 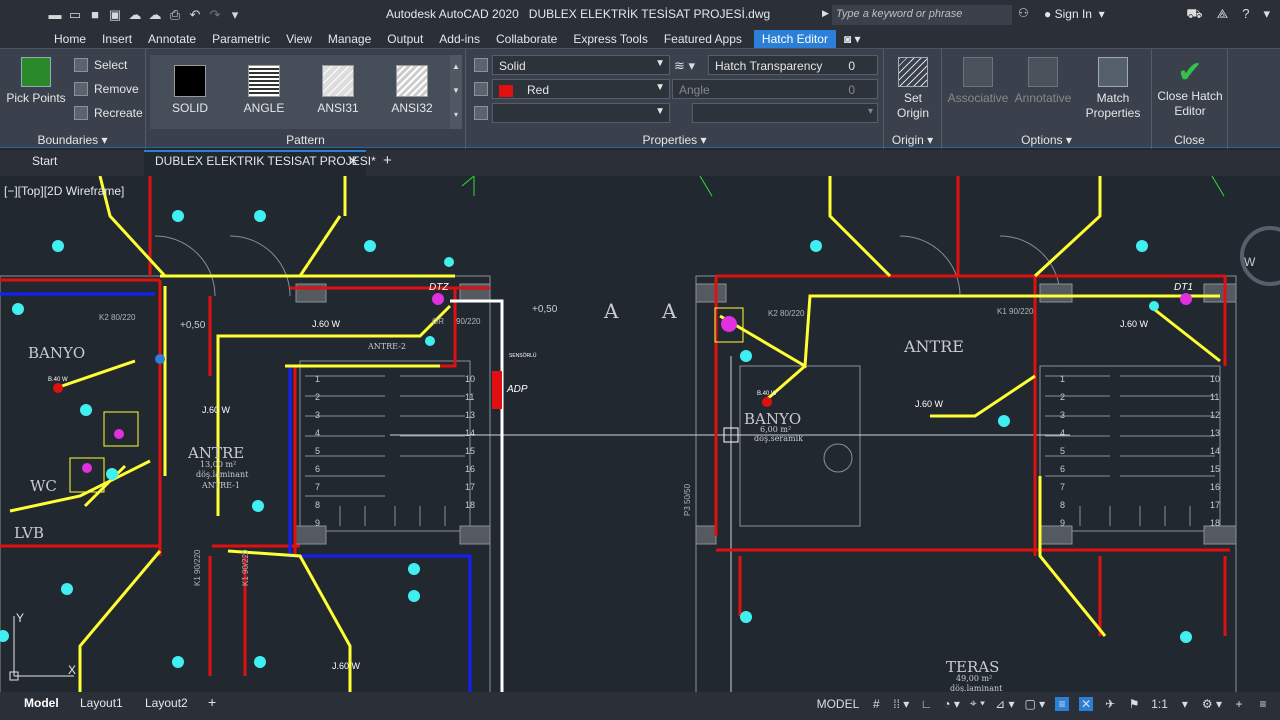 I want to click on pattern-solid: SOLID, so click(x=190, y=90).